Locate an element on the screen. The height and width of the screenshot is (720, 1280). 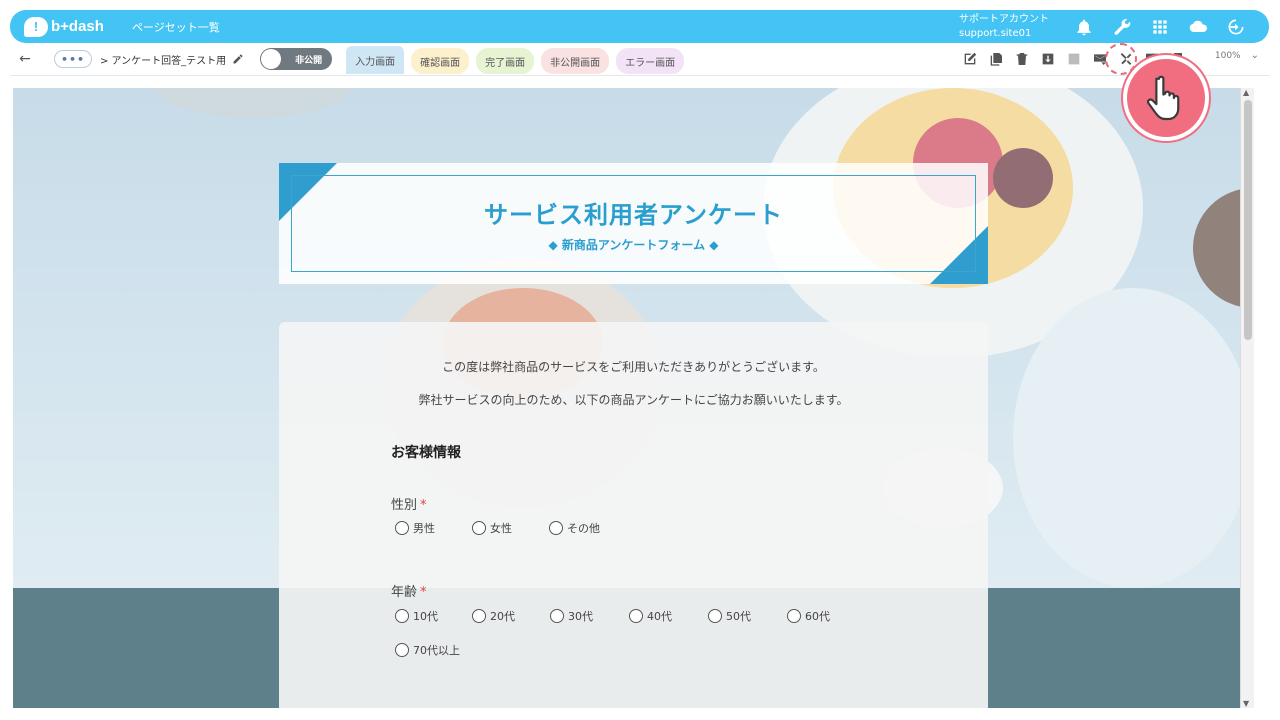
hand-pointer-icon is located at coordinates (1166, 98).